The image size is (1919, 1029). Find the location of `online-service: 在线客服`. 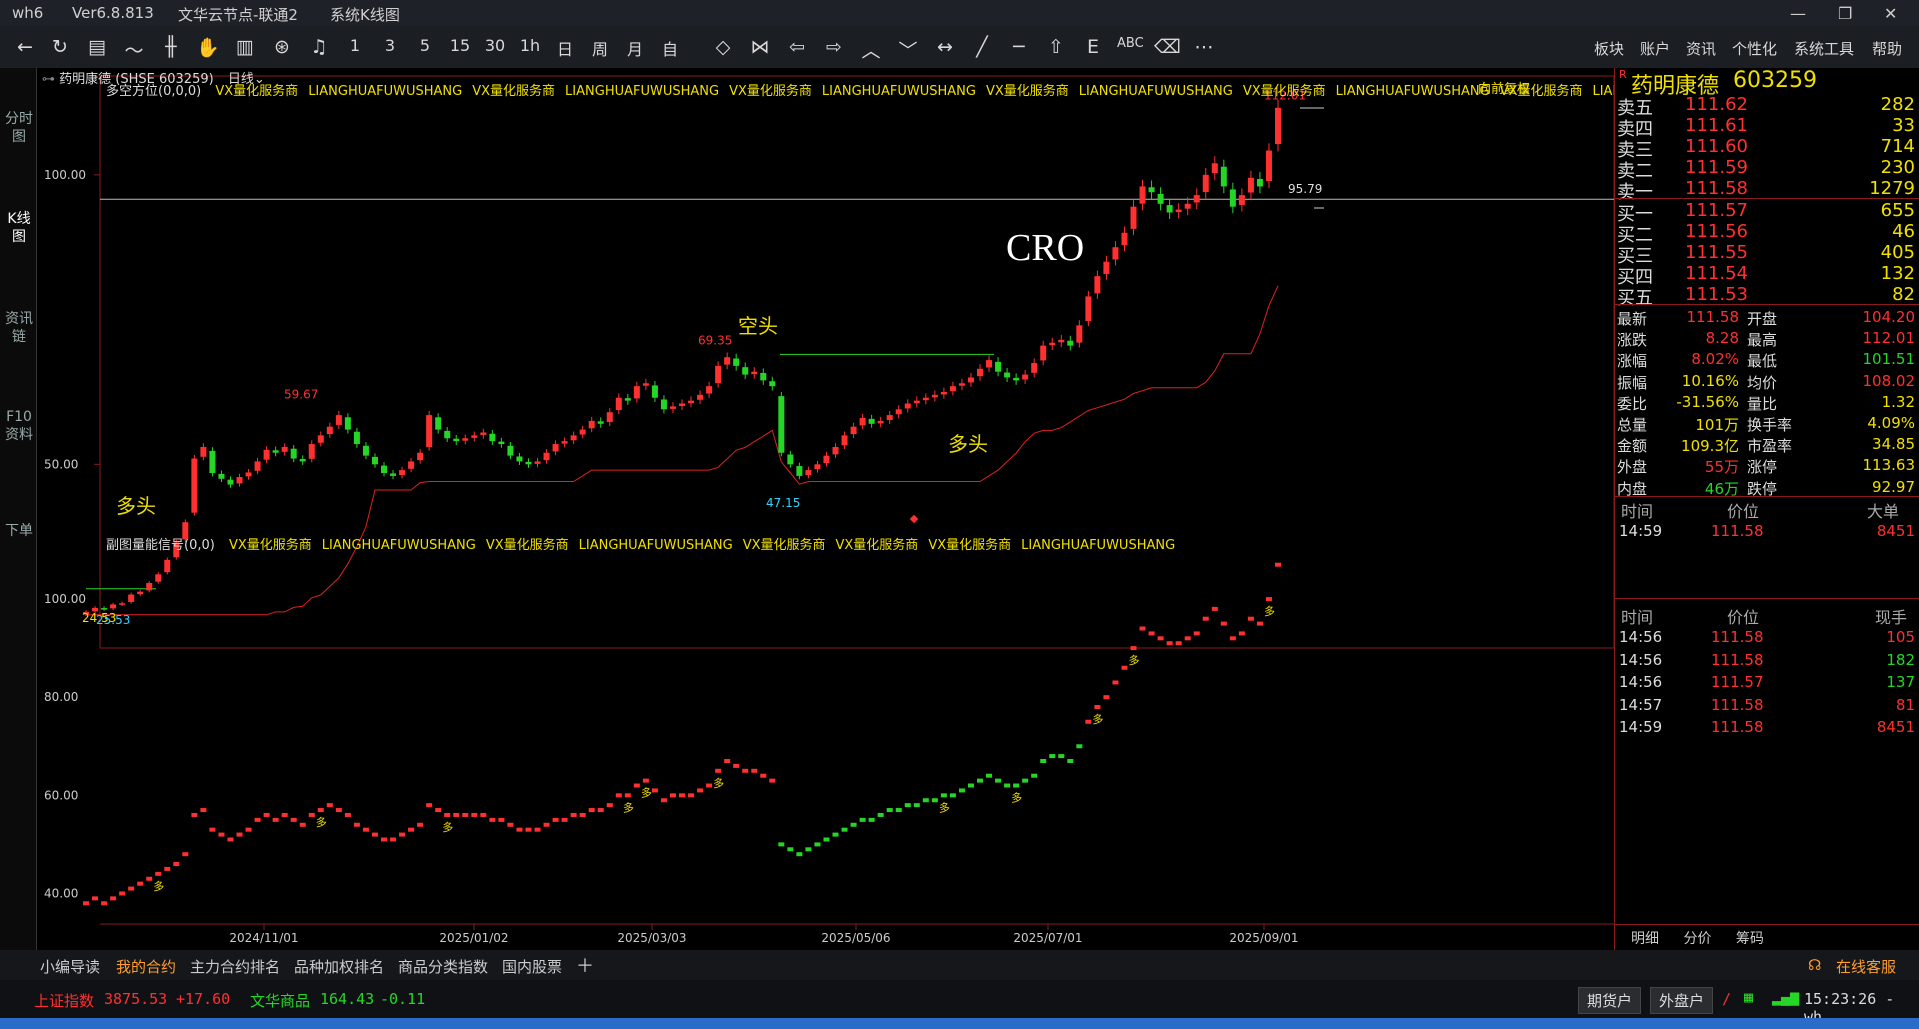

online-service: 在线客服 is located at coordinates (1866, 966).